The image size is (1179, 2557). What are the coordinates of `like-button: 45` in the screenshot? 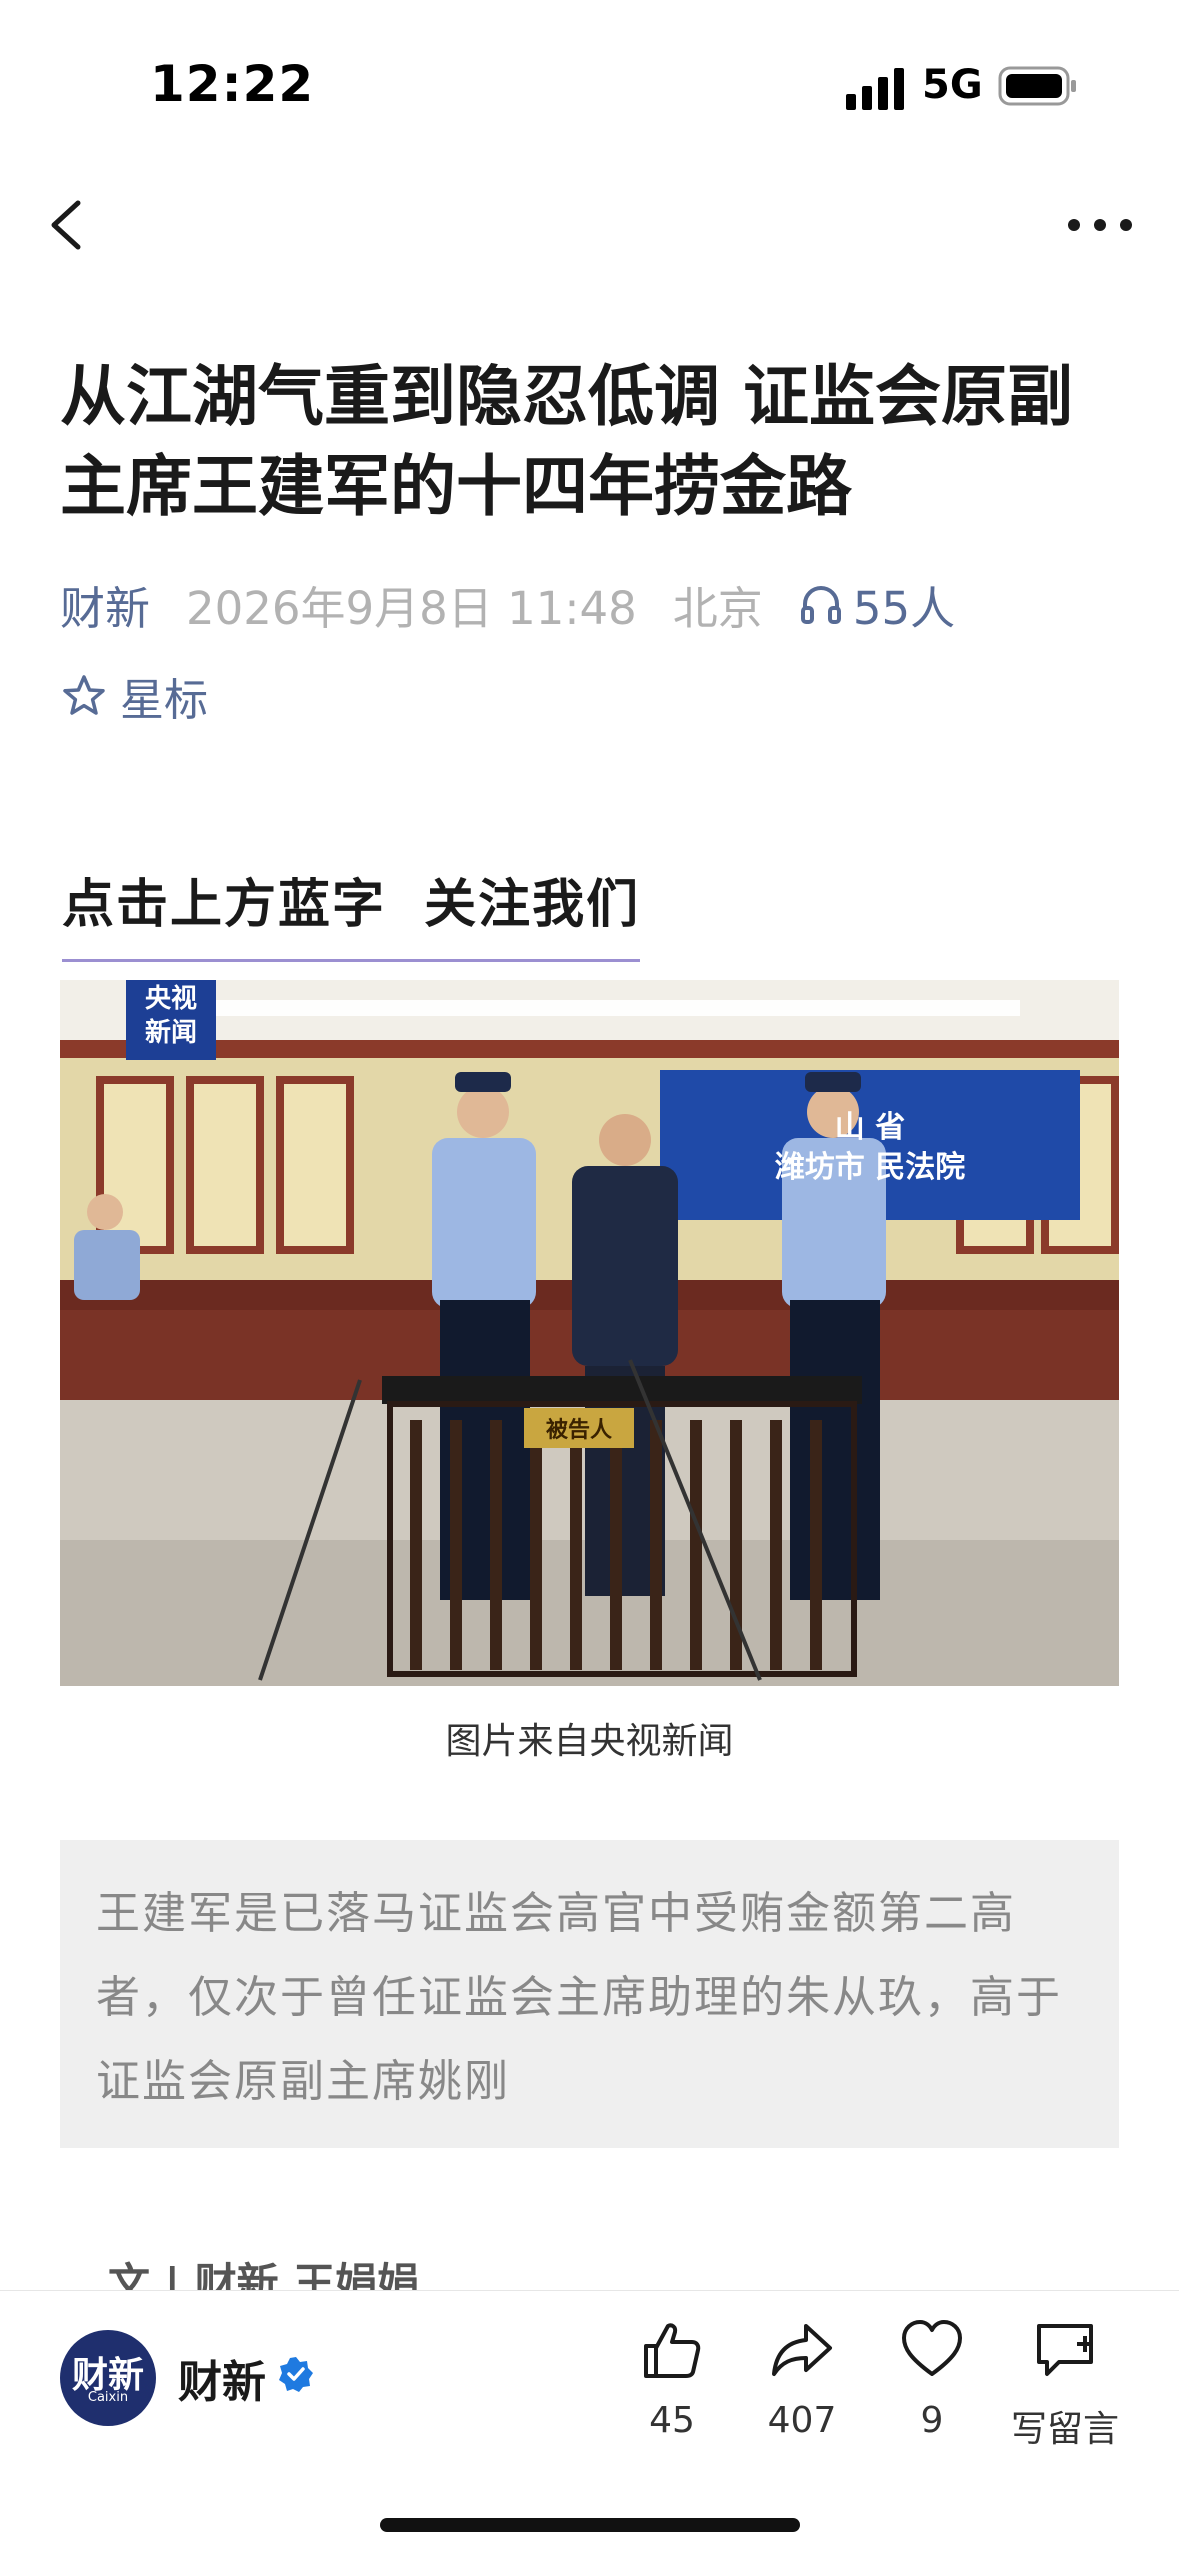 It's located at (672, 2379).